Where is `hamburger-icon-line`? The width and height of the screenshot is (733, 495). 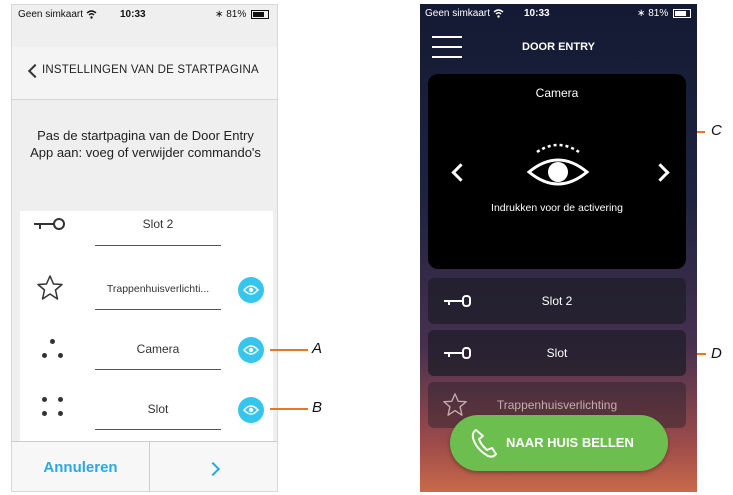 hamburger-icon-line is located at coordinates (447, 57).